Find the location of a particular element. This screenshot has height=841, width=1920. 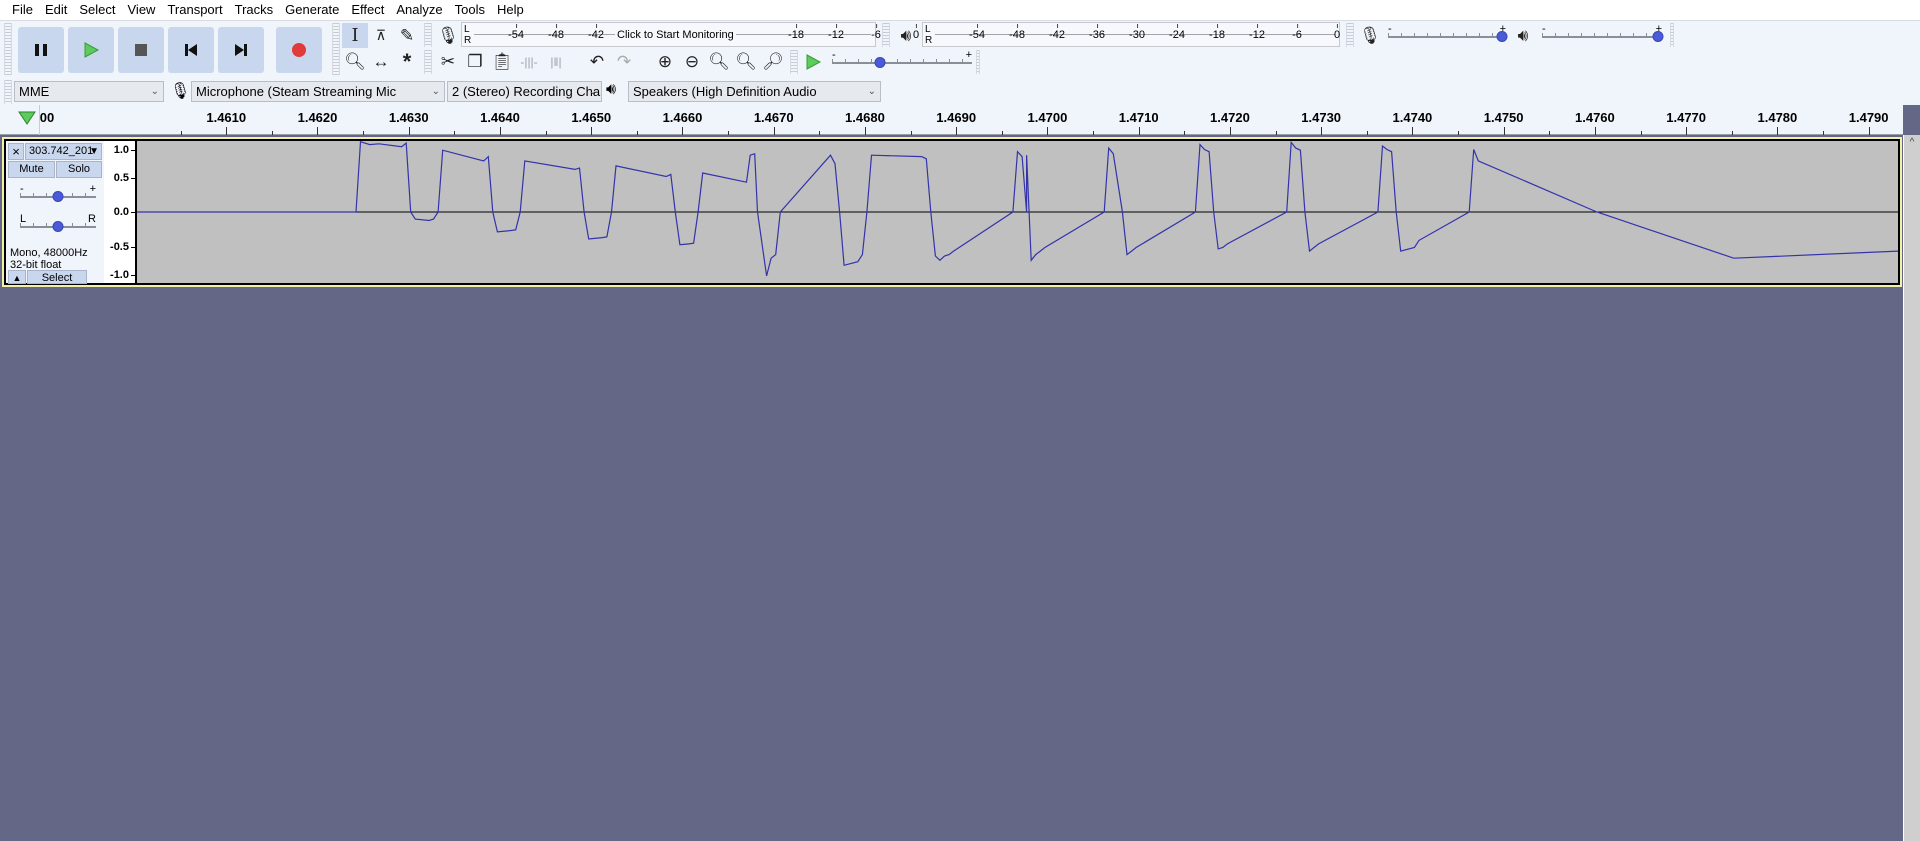

play-at-speed-button is located at coordinates (813, 61).